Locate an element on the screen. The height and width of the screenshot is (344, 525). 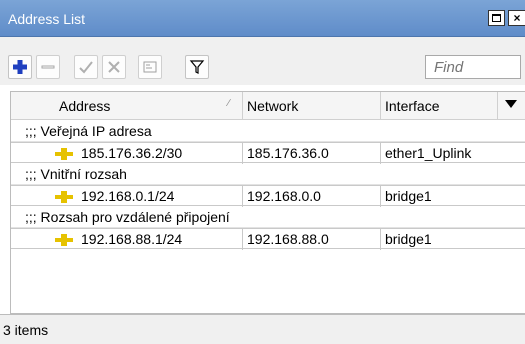
add-button is located at coordinates (20, 67).